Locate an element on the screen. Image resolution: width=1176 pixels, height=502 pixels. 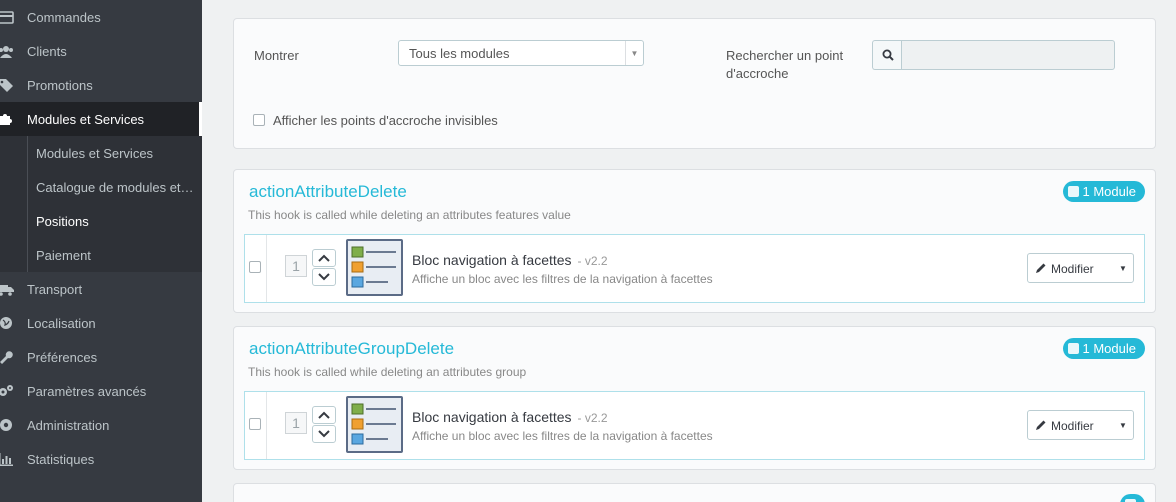
puzzle-icon is located at coordinates (7, 119).